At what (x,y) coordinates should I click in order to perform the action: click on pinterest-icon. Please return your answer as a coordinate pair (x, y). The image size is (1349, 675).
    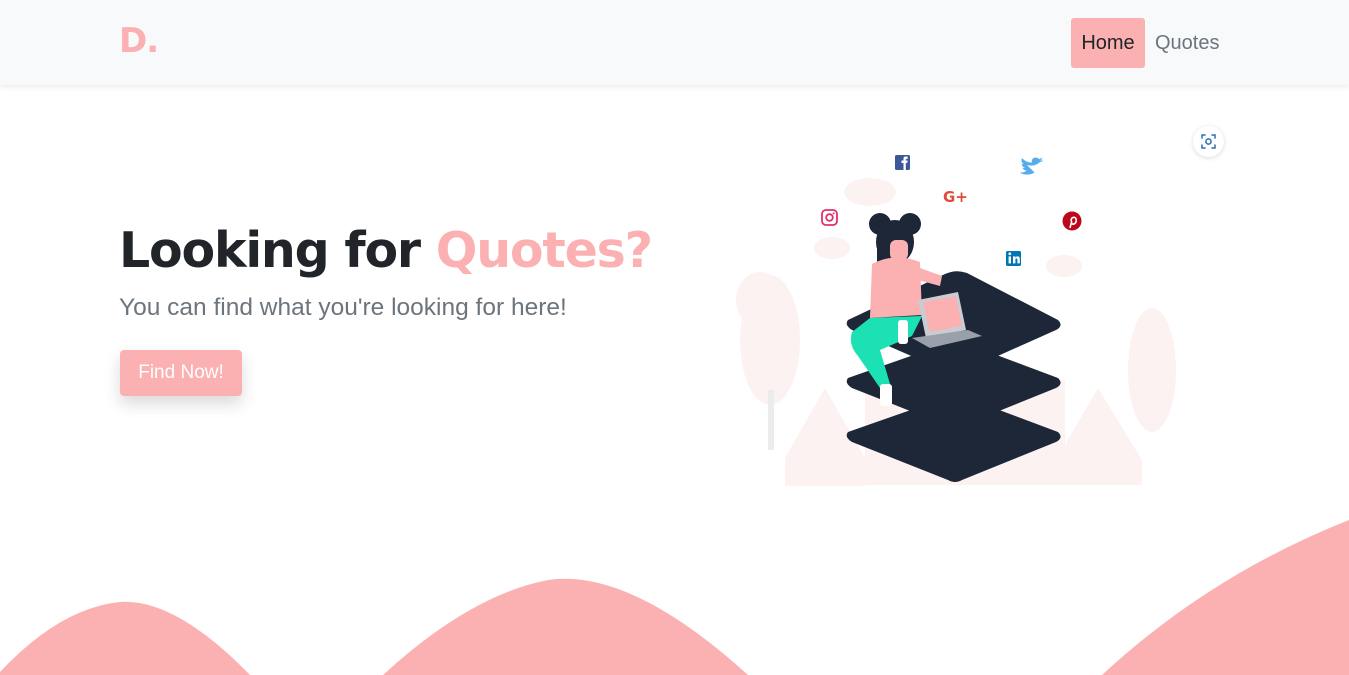
    Looking at the image, I should click on (1072, 221).